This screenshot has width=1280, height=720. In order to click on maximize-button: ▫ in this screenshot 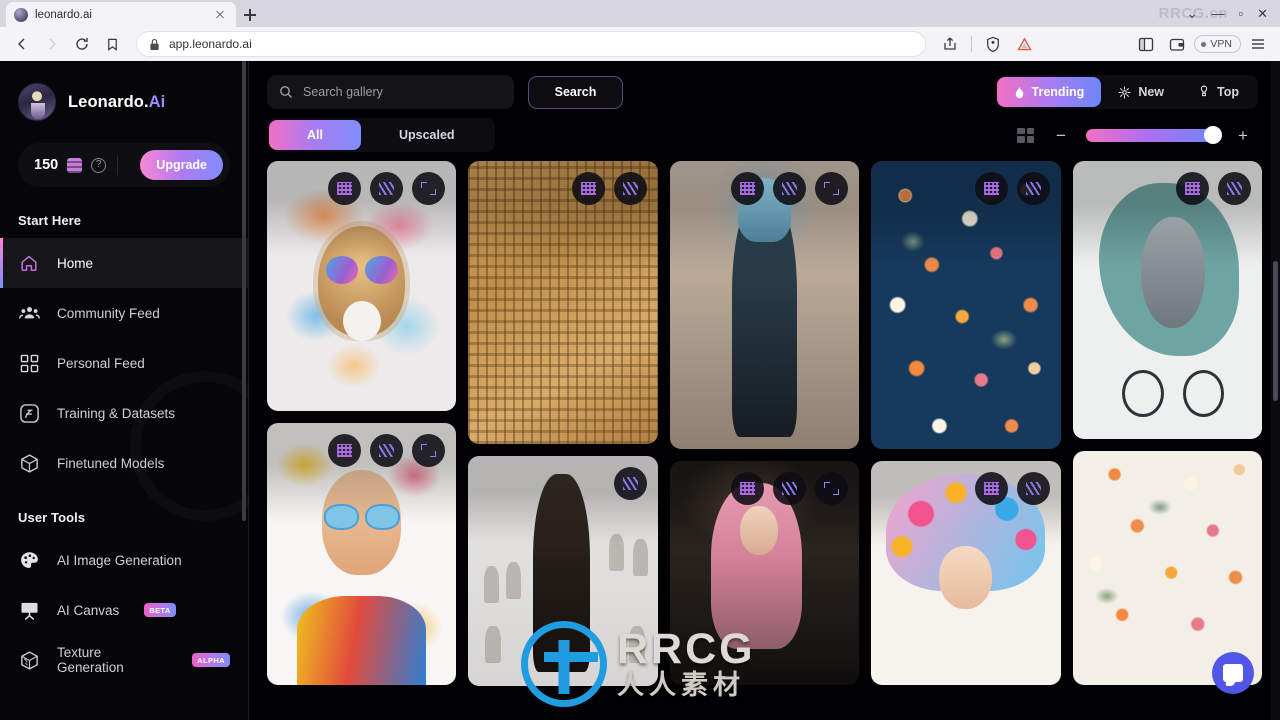, I will do `click(1240, 13)`.